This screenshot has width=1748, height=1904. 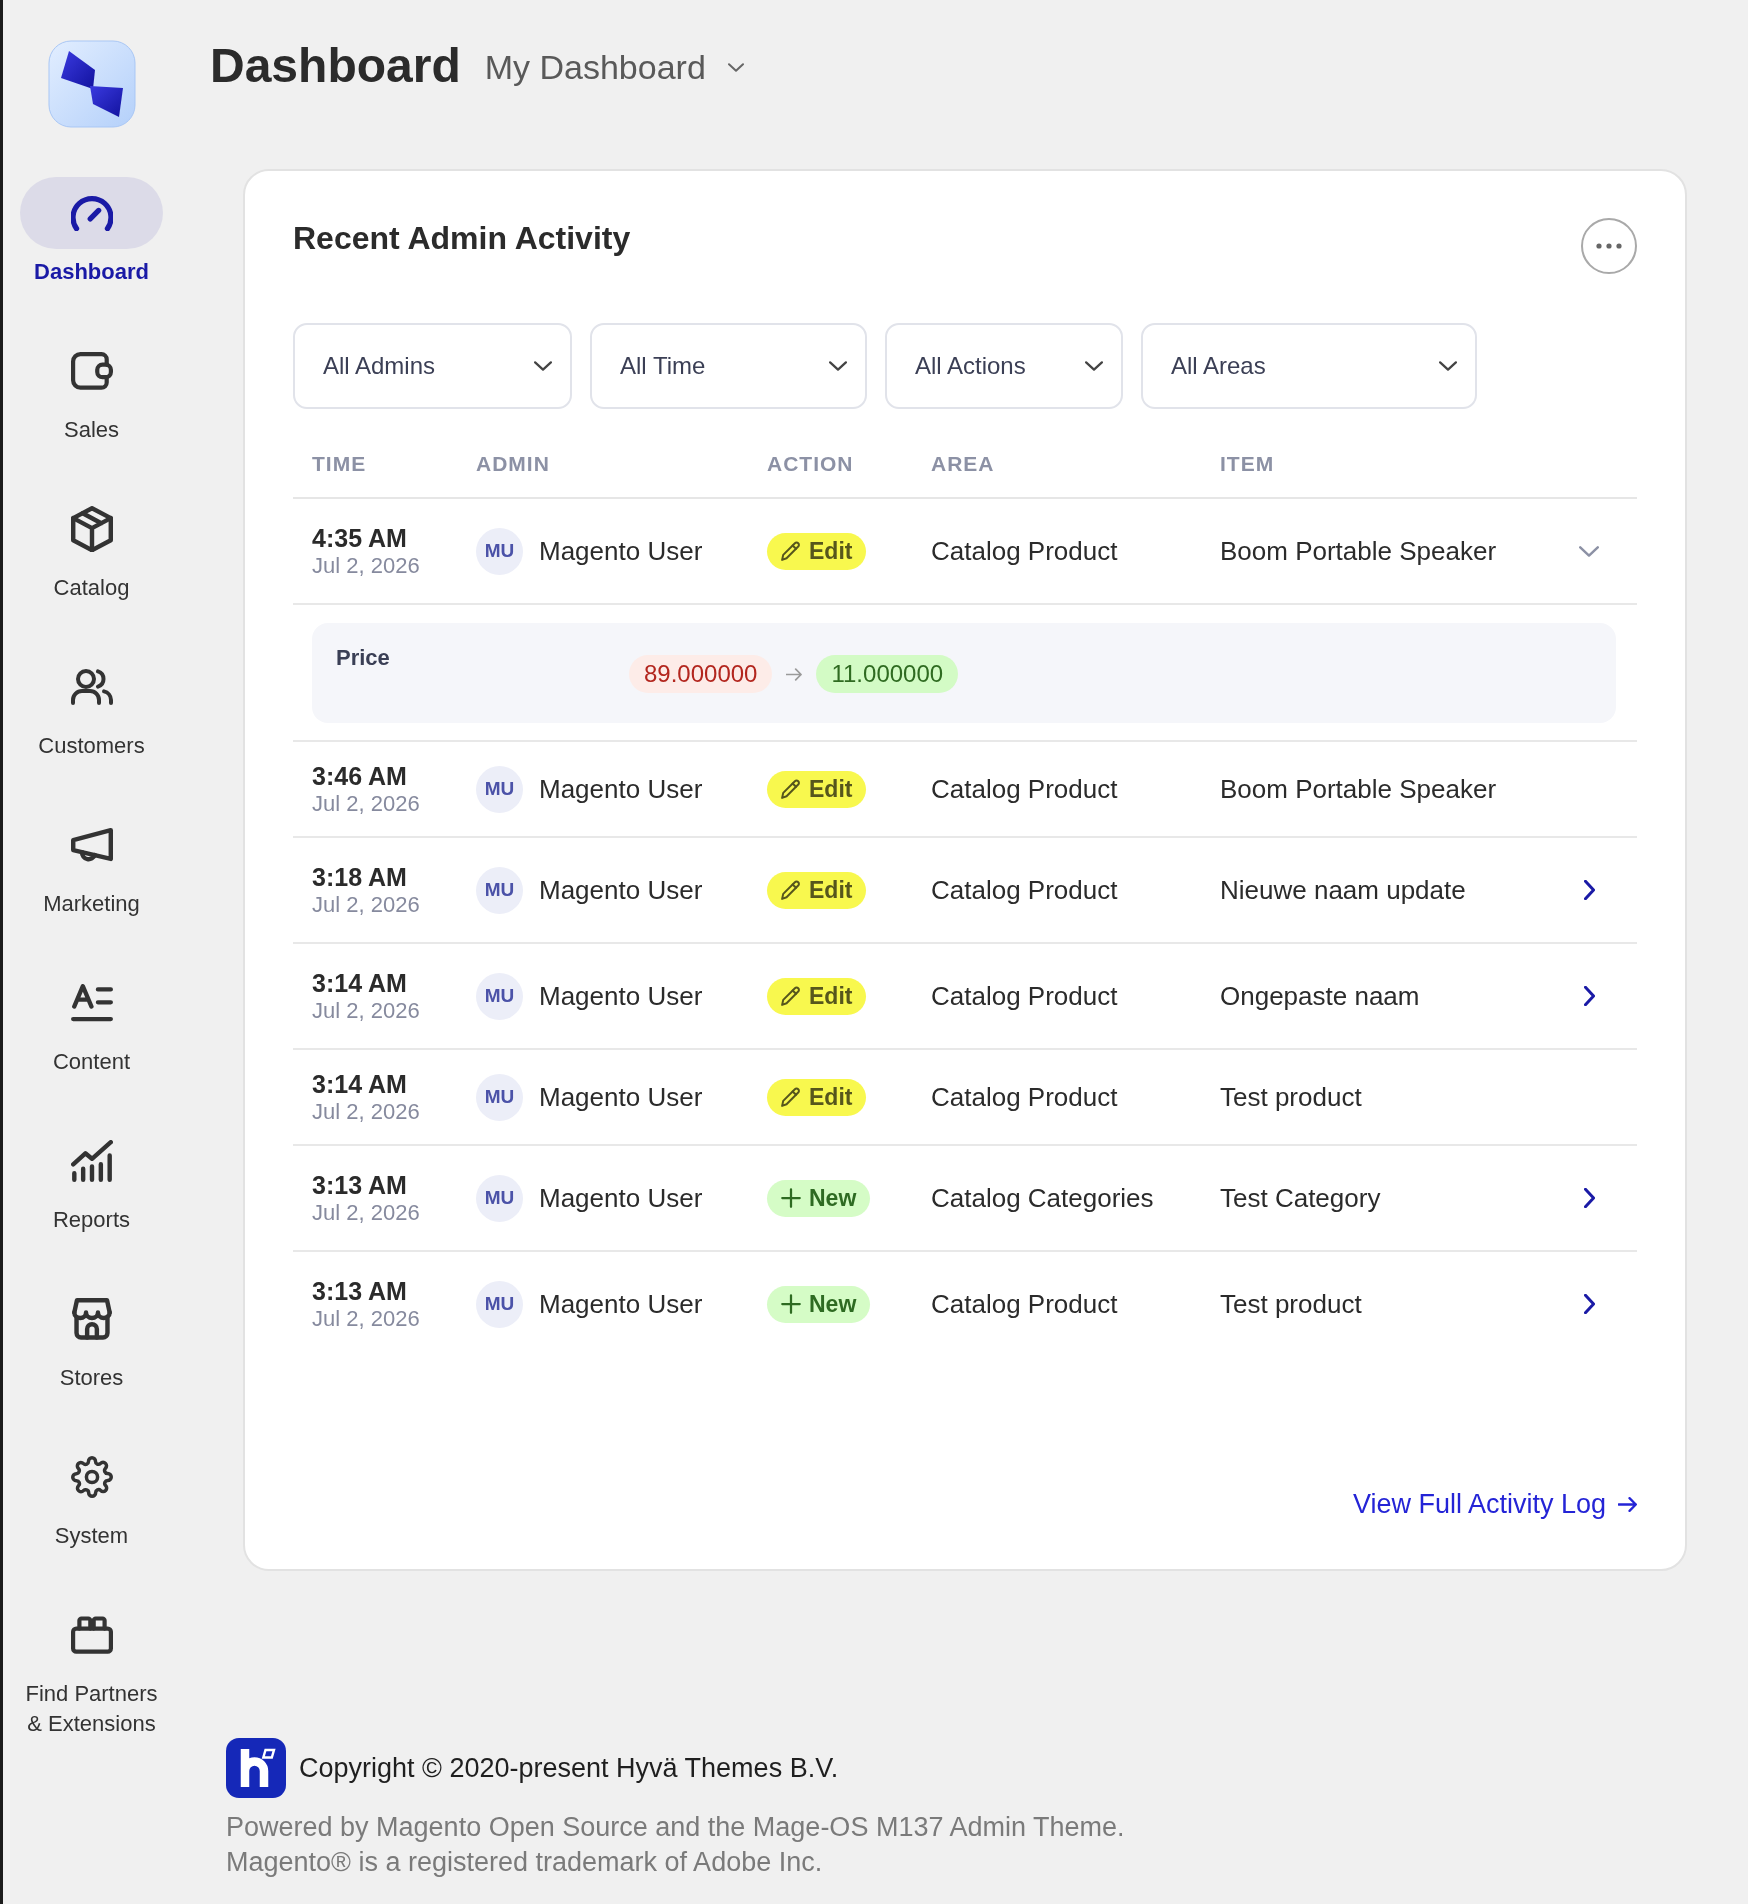 I want to click on filter-dropdown: All Time, so click(x=728, y=366).